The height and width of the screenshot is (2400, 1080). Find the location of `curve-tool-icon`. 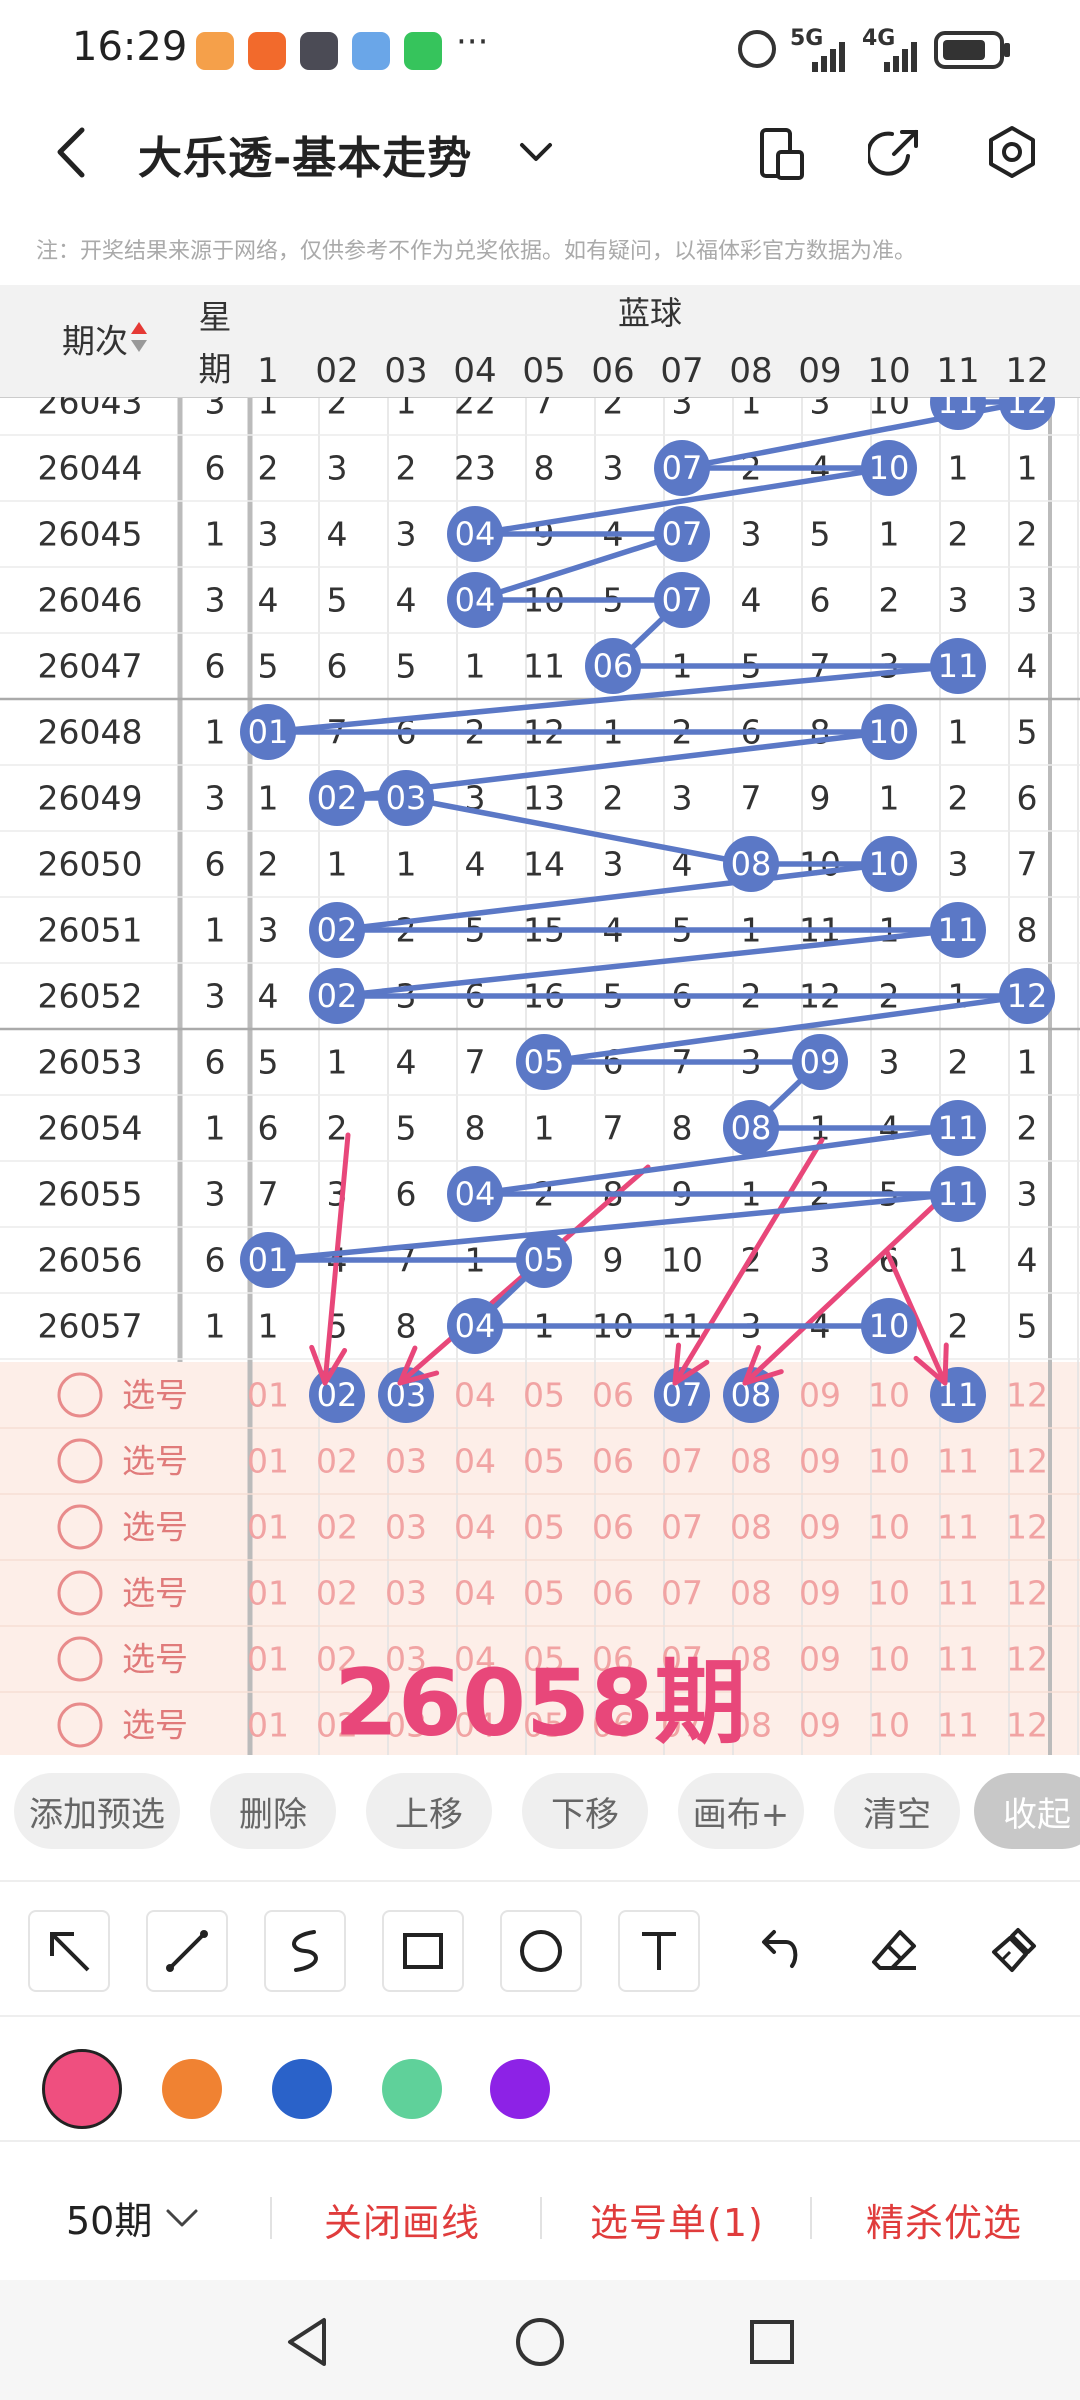

curve-tool-icon is located at coordinates (305, 1951).